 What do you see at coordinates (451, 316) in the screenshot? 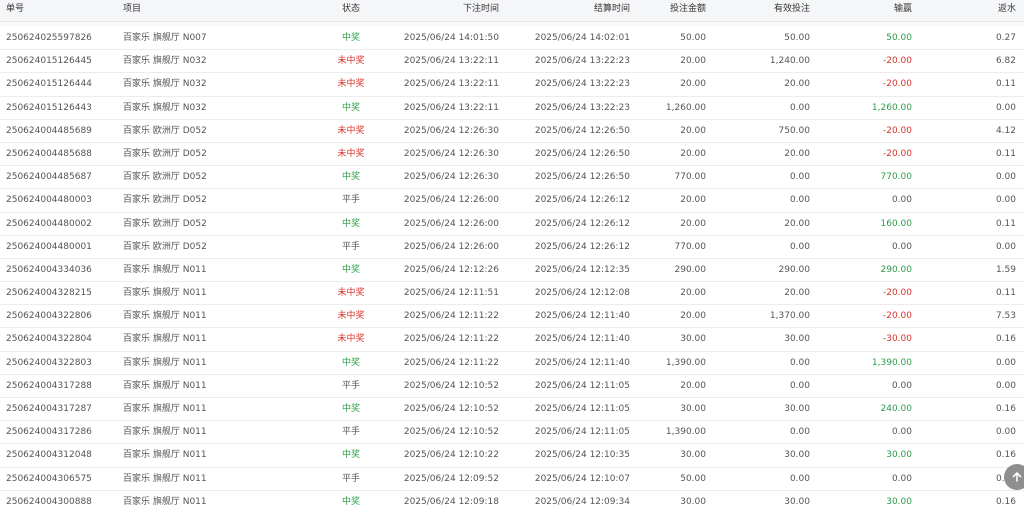
I see `bet-time-cell: 2025/06/24 12:11:22` at bounding box center [451, 316].